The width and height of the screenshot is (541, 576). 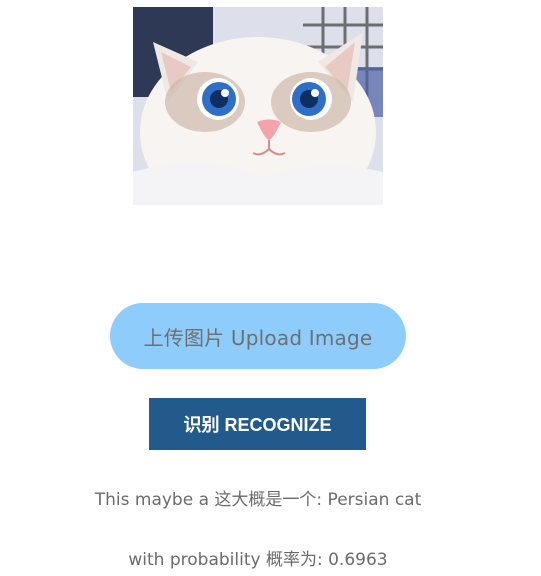 I want to click on probability-value: 0.6963, so click(x=358, y=560).